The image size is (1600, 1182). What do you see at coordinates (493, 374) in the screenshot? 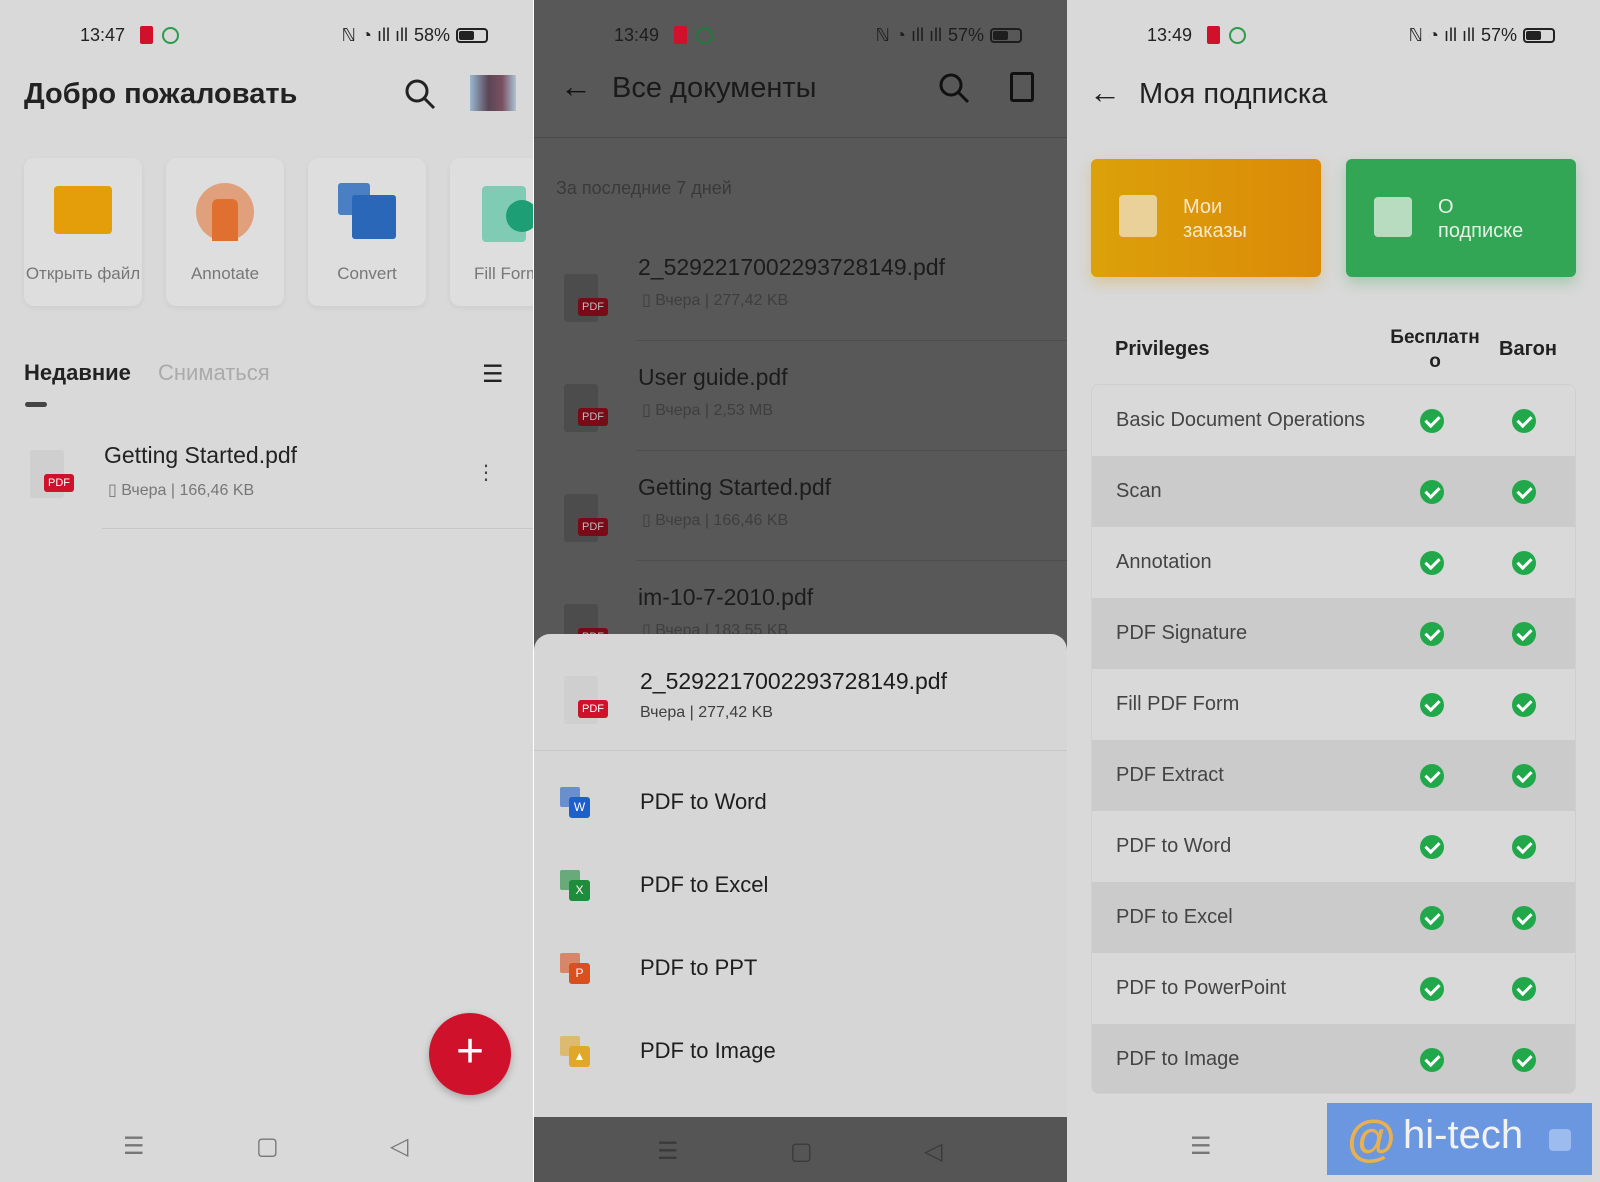
I see `list-view-icon: ☰` at bounding box center [493, 374].